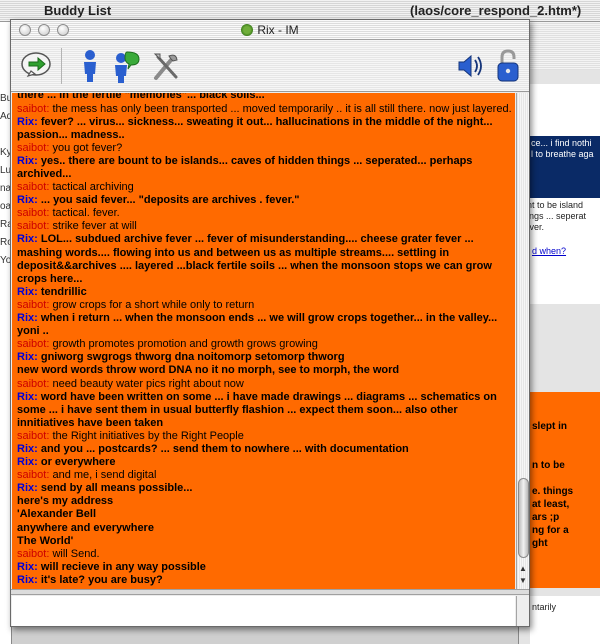 The image size is (600, 644). What do you see at coordinates (549, 251) in the screenshot?
I see `editor-link: d when?` at bounding box center [549, 251].